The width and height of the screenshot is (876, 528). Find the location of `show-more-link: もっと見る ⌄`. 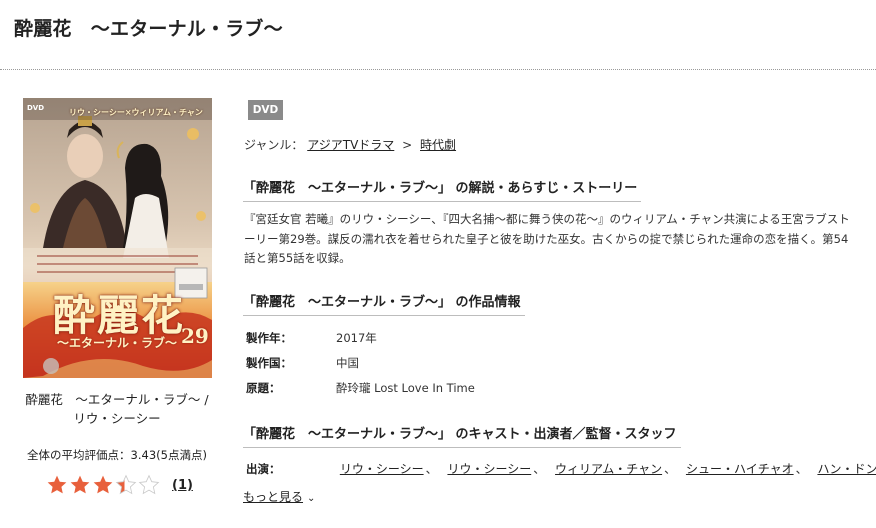

show-more-link: もっと見る ⌄ is located at coordinates (279, 496).